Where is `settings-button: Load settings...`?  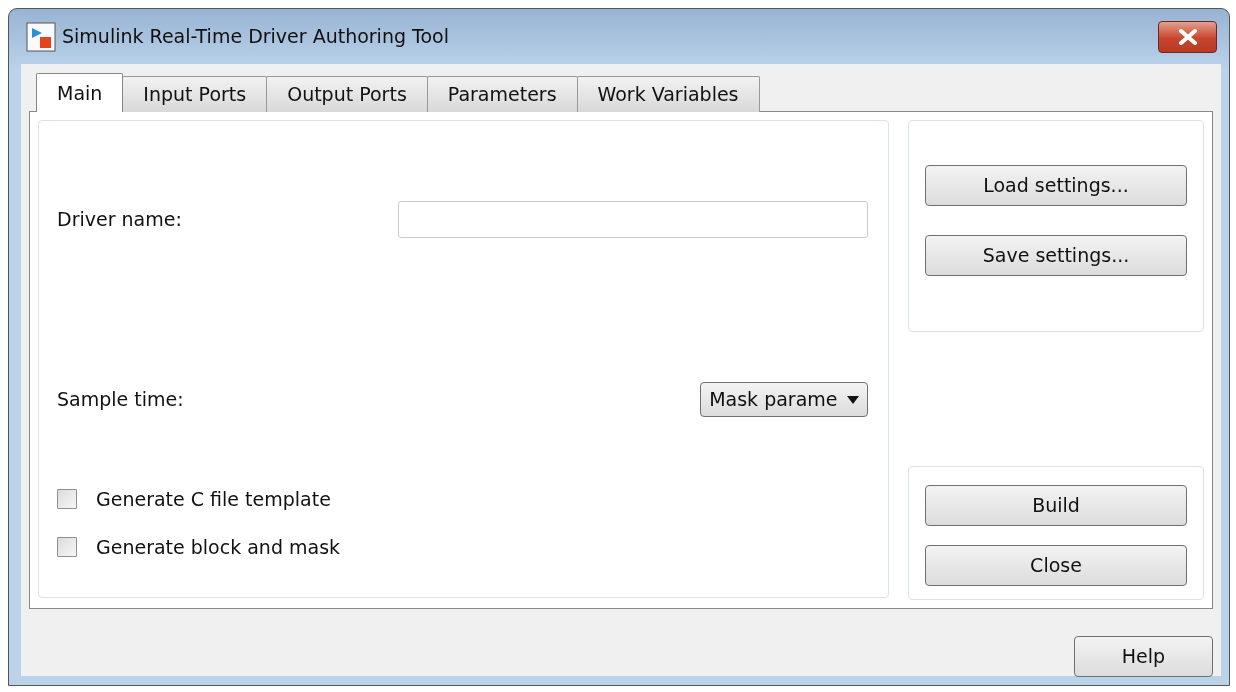 settings-button: Load settings... is located at coordinates (1056, 185).